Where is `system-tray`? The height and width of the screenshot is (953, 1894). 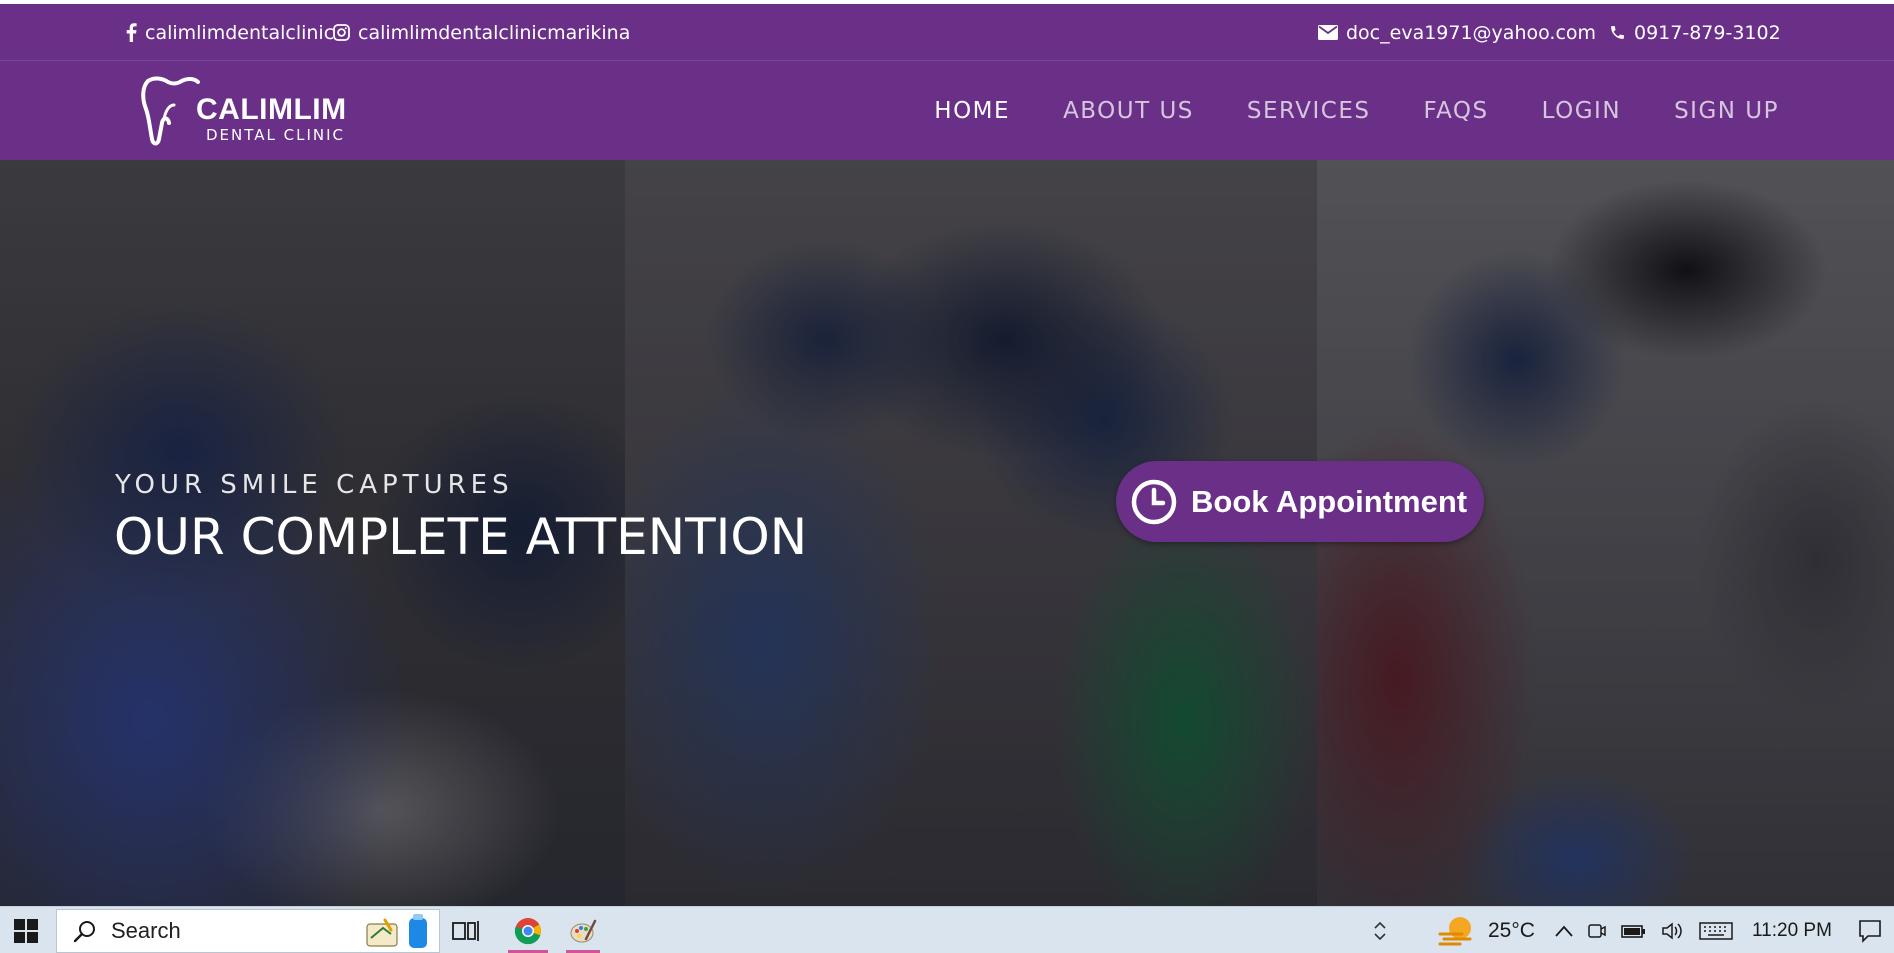 system-tray is located at coordinates (1644, 930).